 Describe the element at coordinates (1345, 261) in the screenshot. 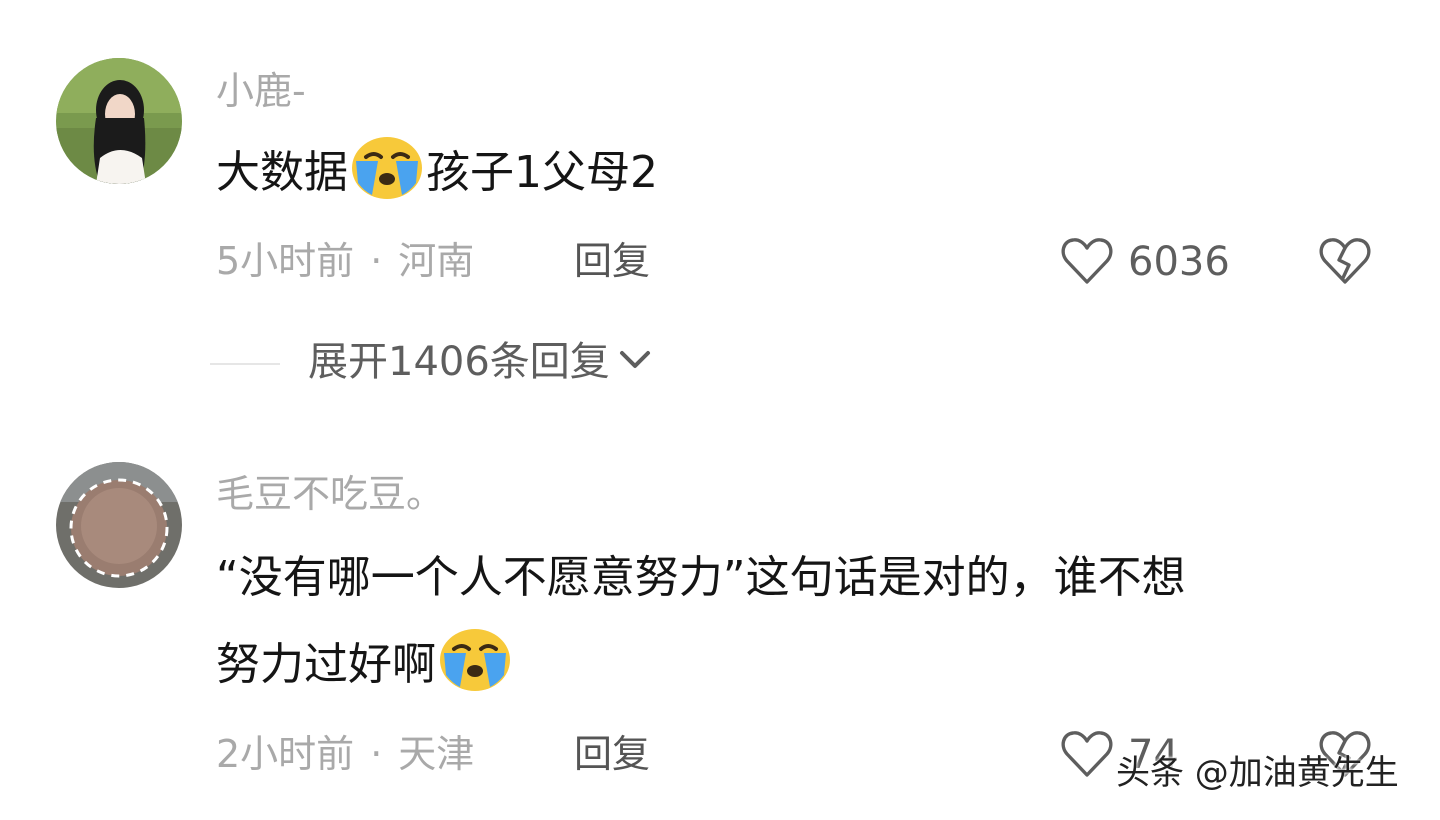

I see `broken-heart-icon` at that location.